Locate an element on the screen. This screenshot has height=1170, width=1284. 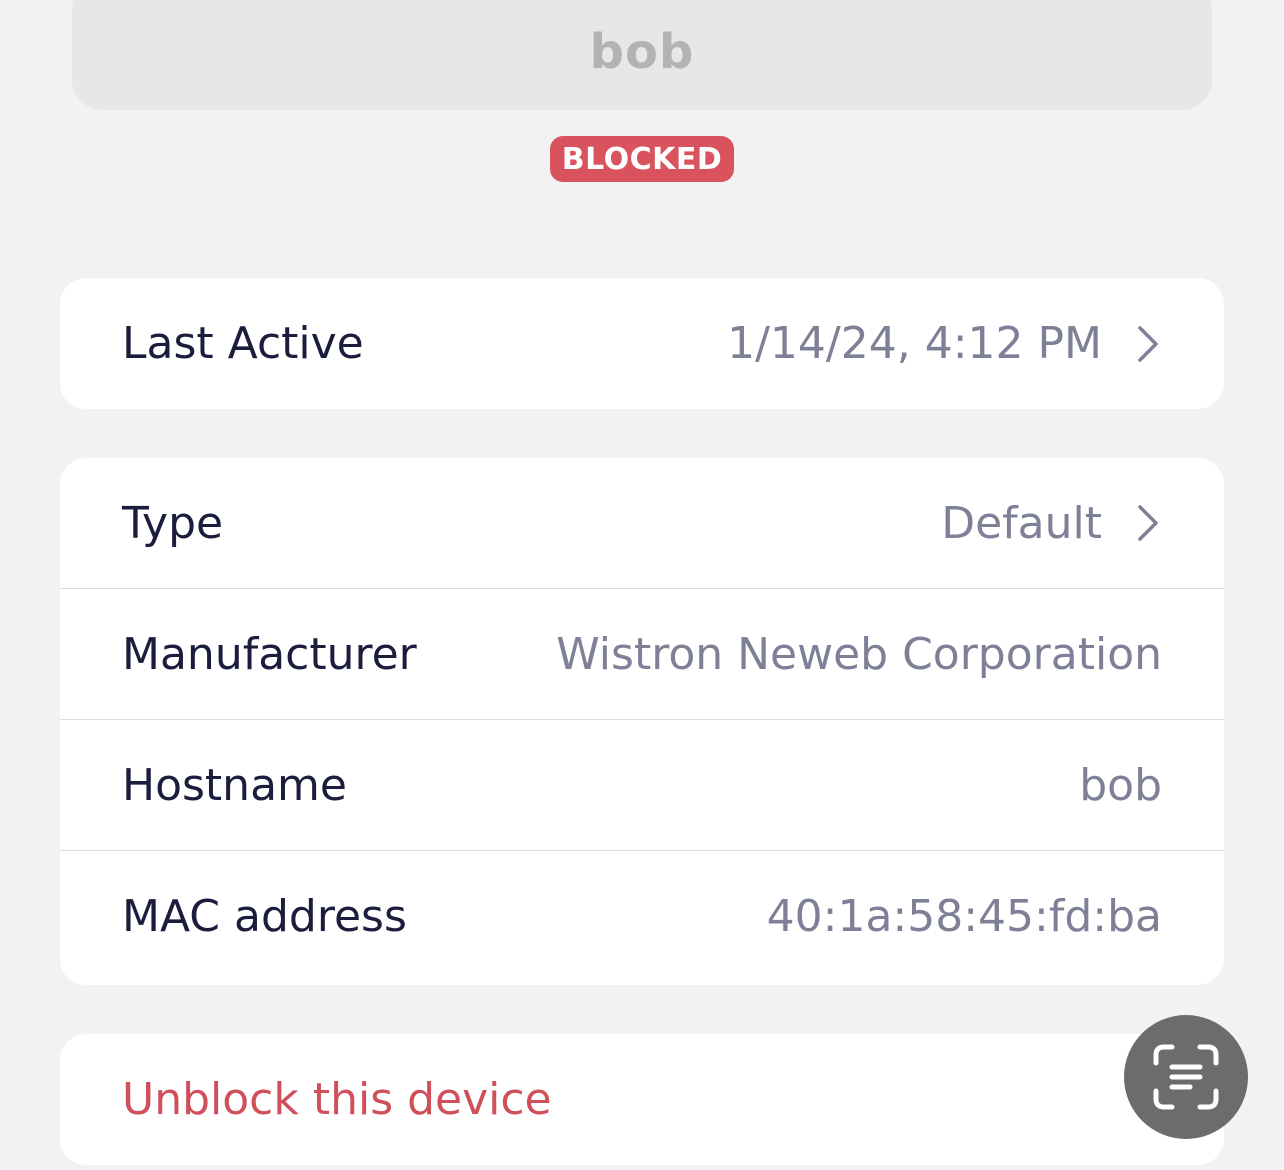
actions-card: Unblock this device is located at coordinates (642, 1099).